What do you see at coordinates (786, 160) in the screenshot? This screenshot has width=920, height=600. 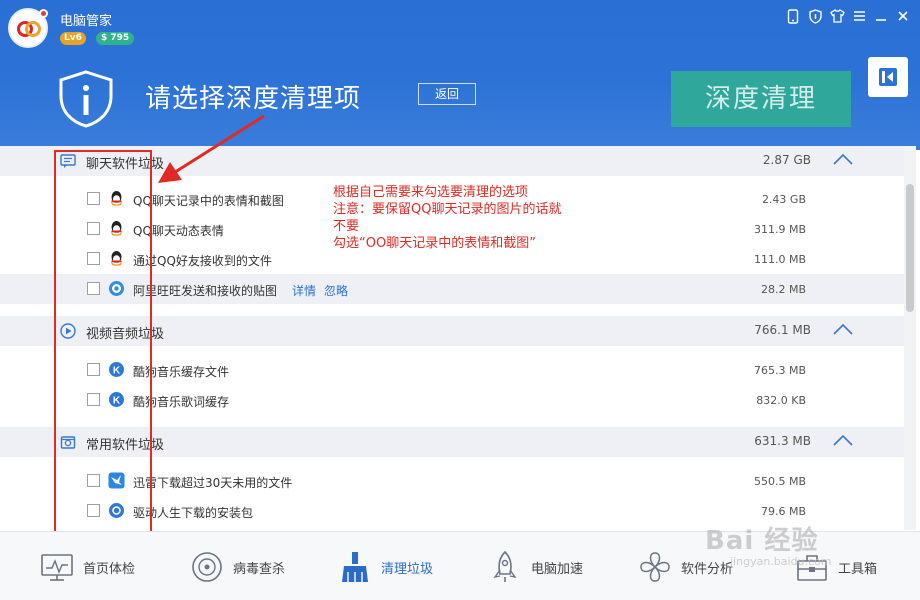 I see `category-size: 2.87 GB` at bounding box center [786, 160].